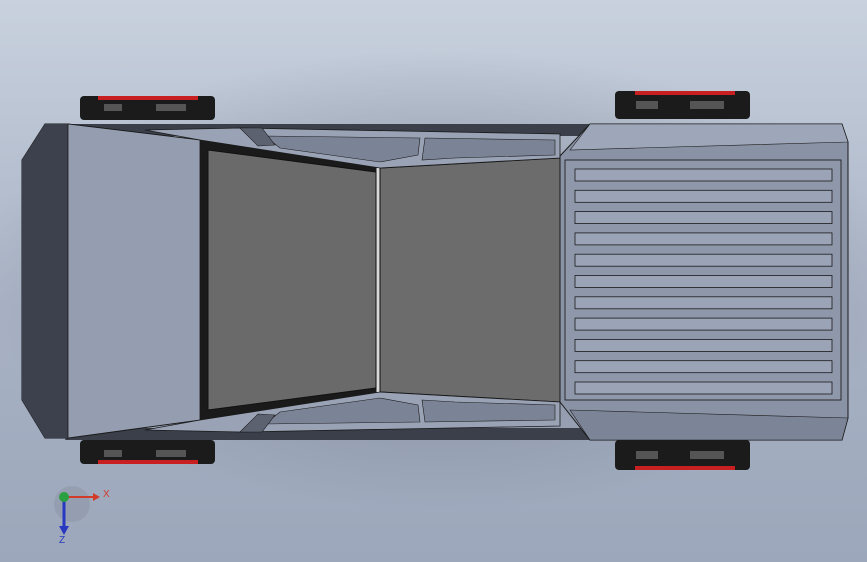  Describe the element at coordinates (147, 108) in the screenshot. I see `wheel-front-left` at that location.